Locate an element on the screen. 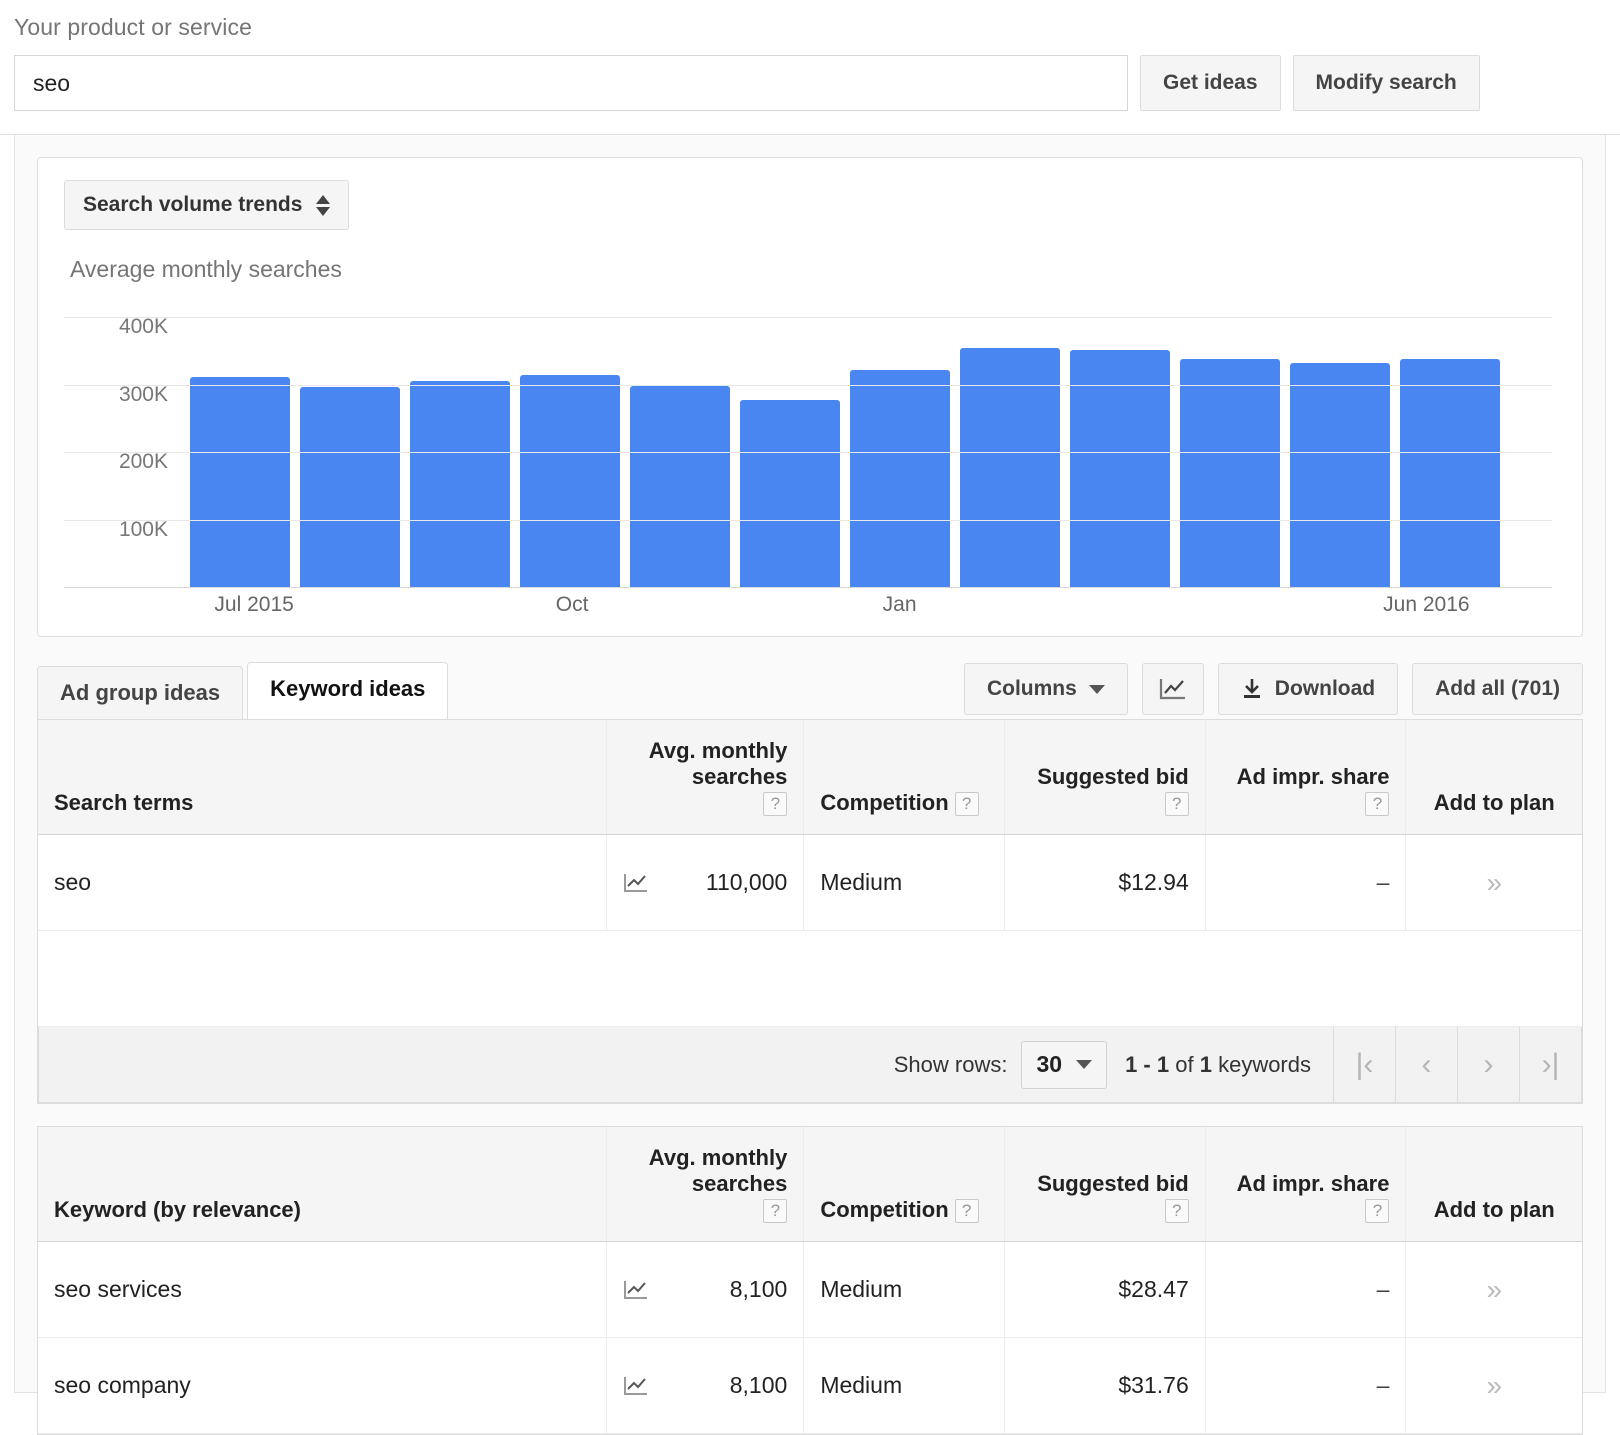 This screenshot has height=1435, width=1620. header-search-terms: Search terms is located at coordinates (322, 777).